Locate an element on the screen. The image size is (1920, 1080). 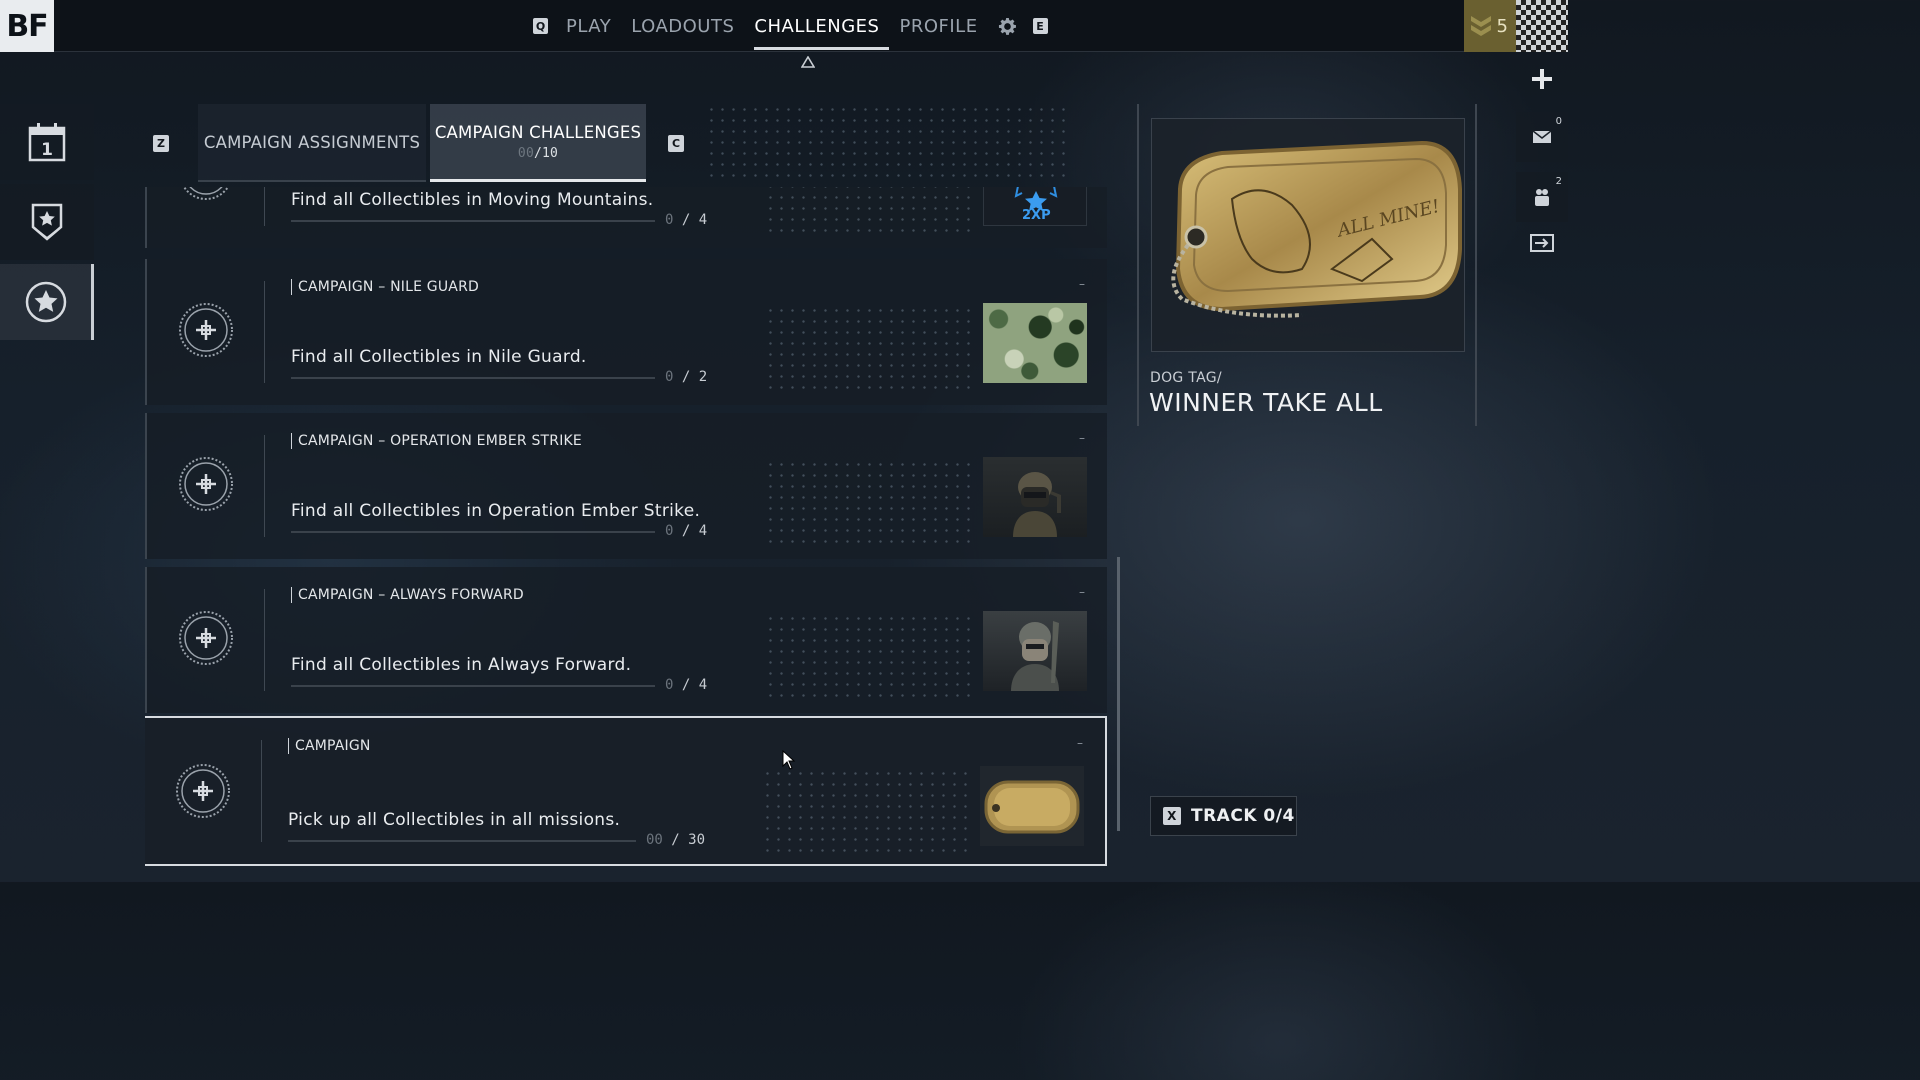
rail-assignments-button is located at coordinates (47, 222).